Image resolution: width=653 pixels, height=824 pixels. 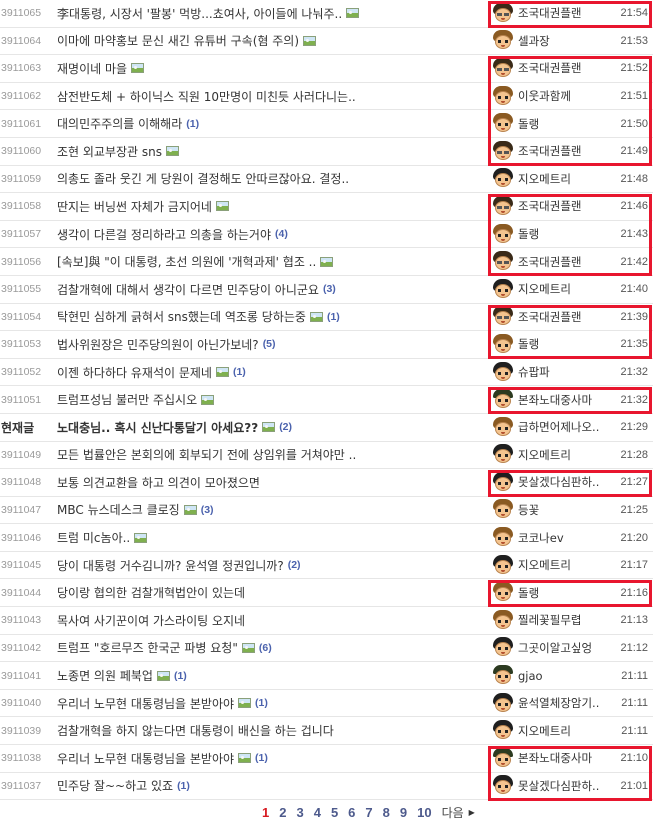 What do you see at coordinates (551, 537) in the screenshot?
I see `author-link: 코코나ev` at bounding box center [551, 537].